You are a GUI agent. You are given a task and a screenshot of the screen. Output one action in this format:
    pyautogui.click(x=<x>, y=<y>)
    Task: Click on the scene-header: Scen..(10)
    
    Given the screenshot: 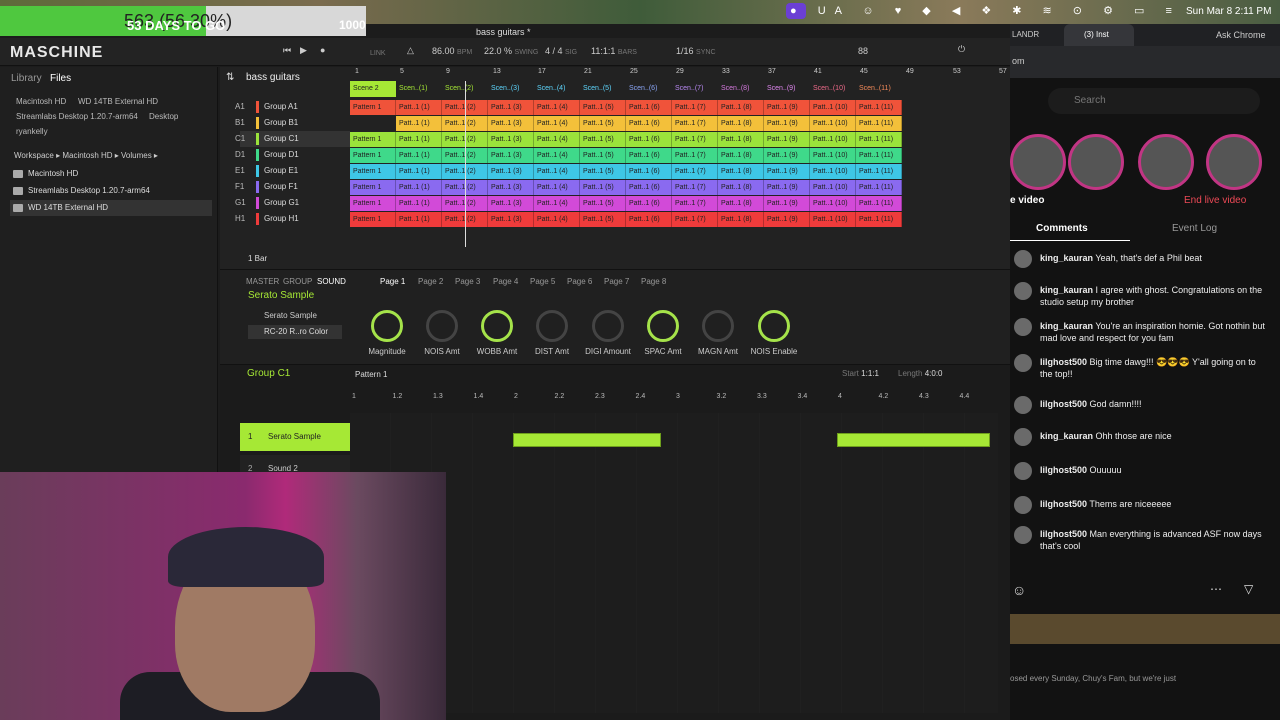 What is the action you would take?
    pyautogui.click(x=833, y=89)
    